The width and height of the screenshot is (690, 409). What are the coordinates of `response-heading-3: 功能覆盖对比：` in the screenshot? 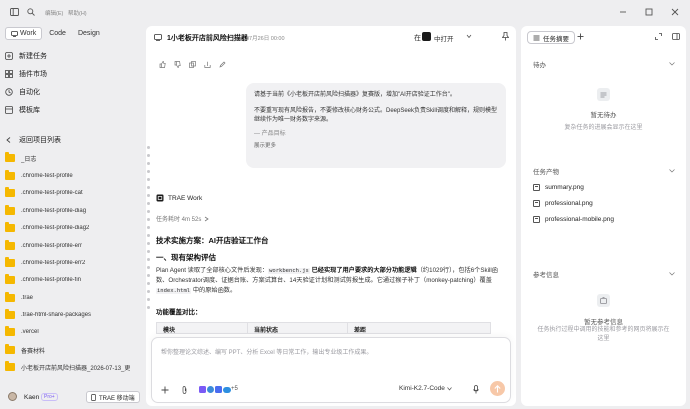 It's located at (179, 312).